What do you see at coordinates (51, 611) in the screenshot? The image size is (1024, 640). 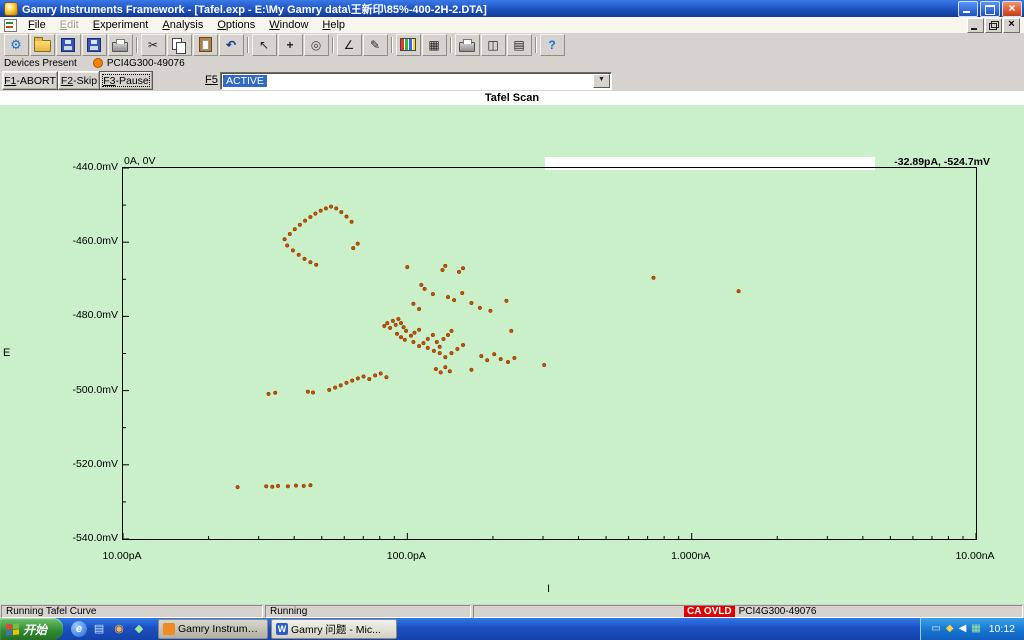 I see `status-task: Running Tafel Curve` at bounding box center [51, 611].